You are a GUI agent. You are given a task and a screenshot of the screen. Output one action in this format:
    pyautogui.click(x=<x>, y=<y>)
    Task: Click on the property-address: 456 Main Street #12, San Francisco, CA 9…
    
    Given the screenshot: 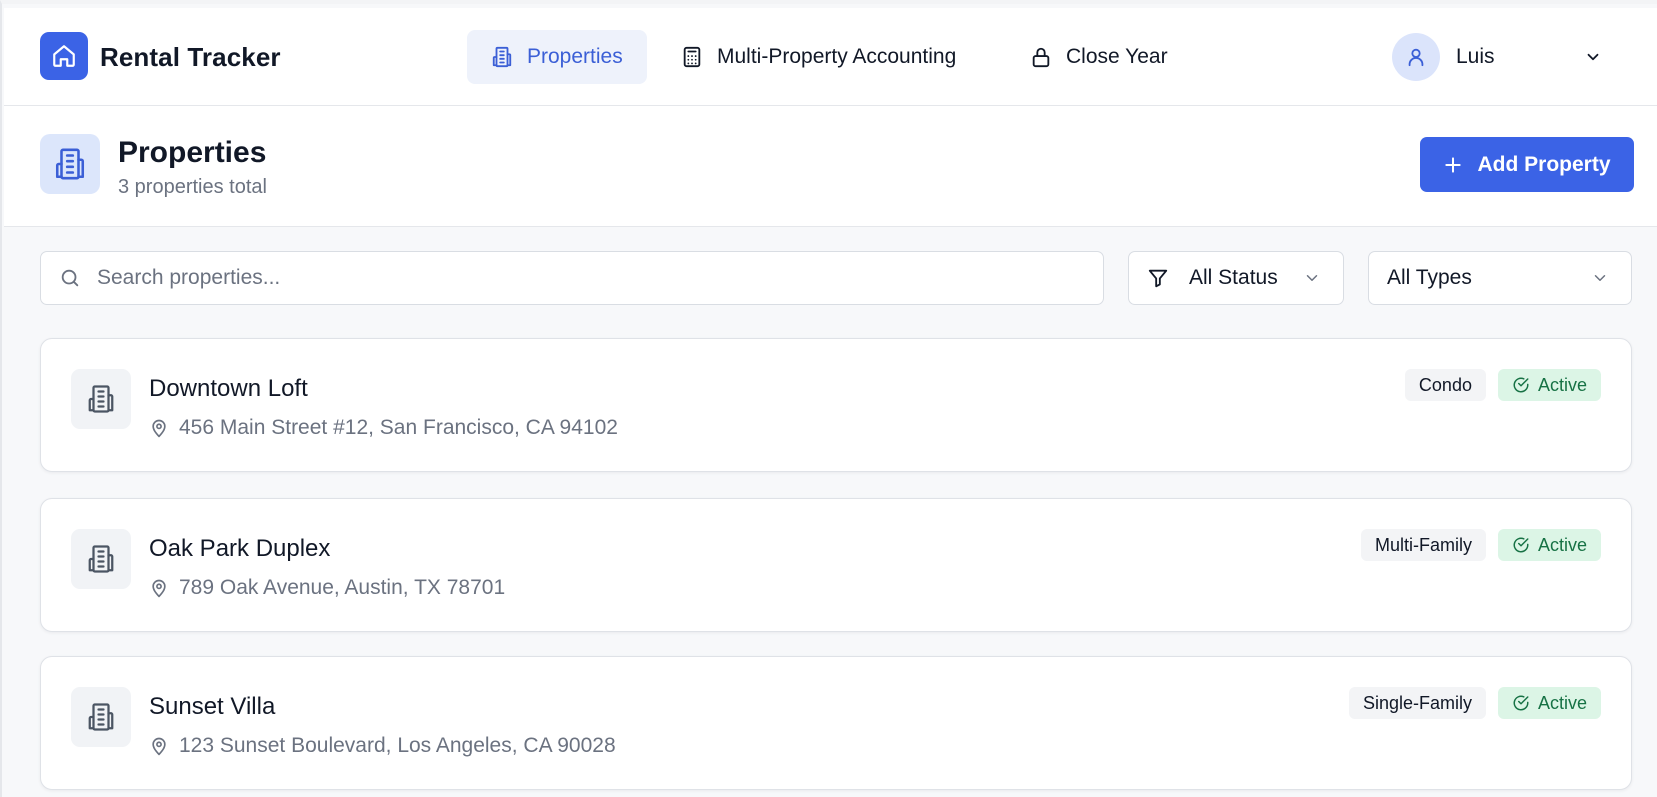 What is the action you would take?
    pyautogui.click(x=383, y=428)
    